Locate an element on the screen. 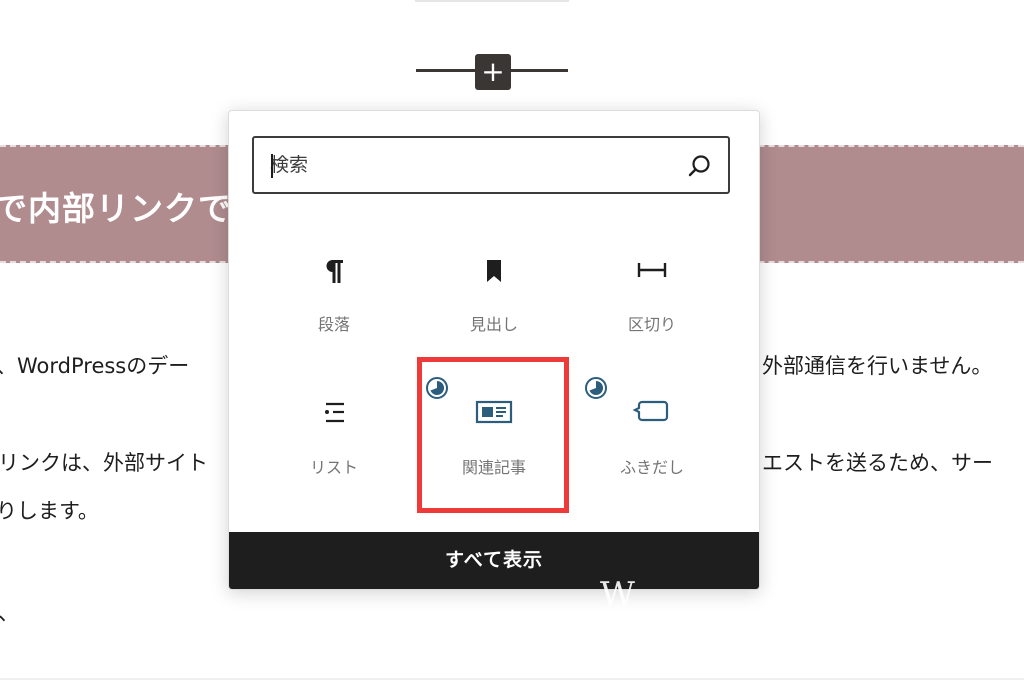 The height and width of the screenshot is (683, 1024). paragraph-text: エストを送るため、サー is located at coordinates (877, 463).